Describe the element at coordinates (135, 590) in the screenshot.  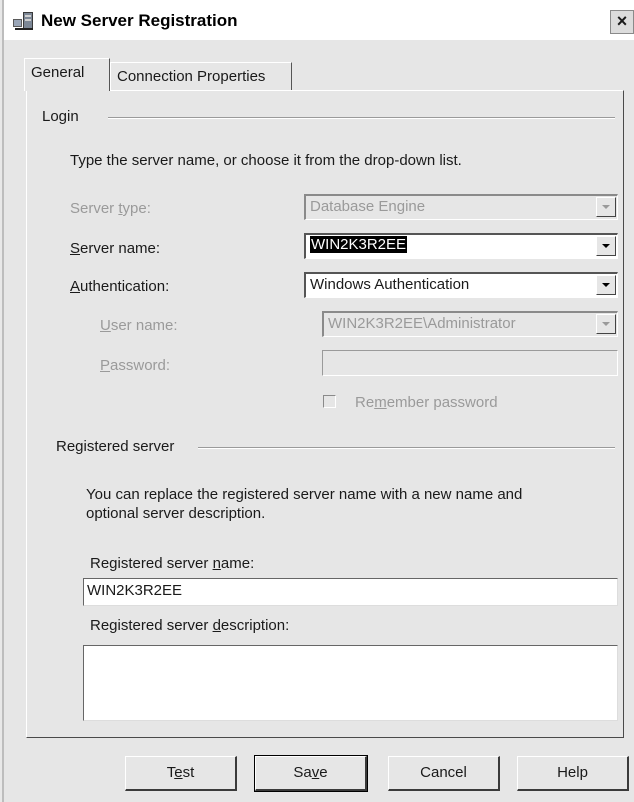
I see `registered-server-name-value: WIN2K3R2EE` at that location.